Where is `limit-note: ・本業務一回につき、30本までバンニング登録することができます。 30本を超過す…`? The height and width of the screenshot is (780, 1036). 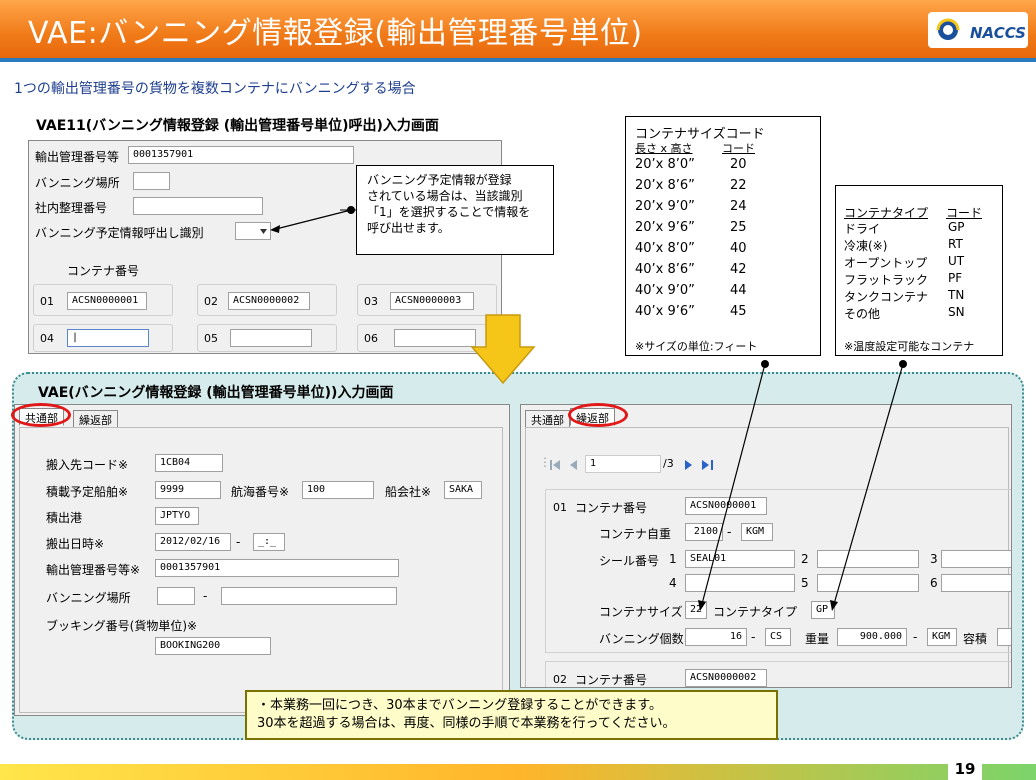
limit-note: ・本業務一回につき、30本までバンニング登録することができます。 30本を超過す… is located at coordinates (511, 715).